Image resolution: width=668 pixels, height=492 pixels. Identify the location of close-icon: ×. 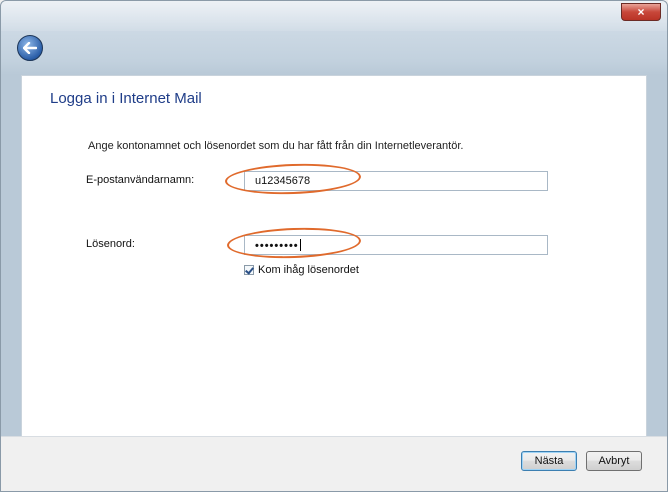
(641, 12).